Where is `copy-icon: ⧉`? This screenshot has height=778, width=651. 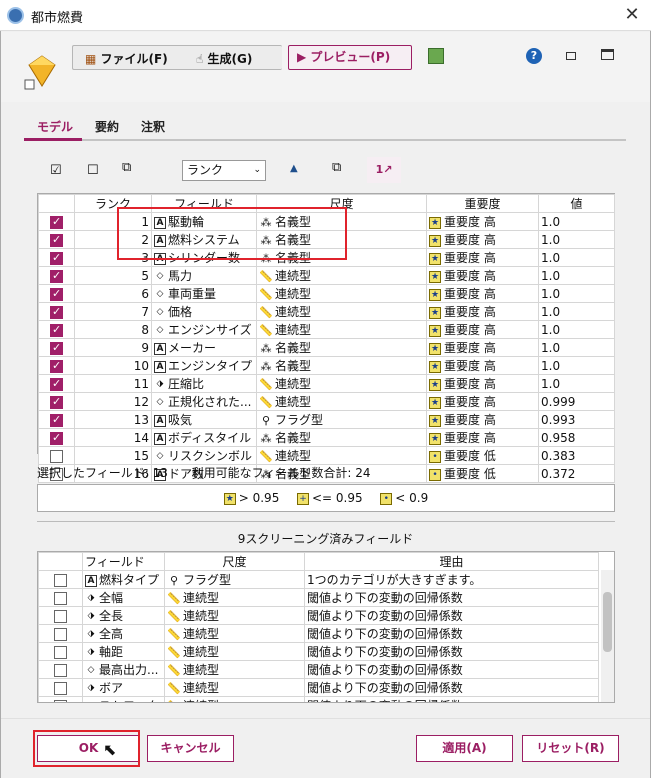
copy-icon: ⧉ is located at coordinates (336, 167).